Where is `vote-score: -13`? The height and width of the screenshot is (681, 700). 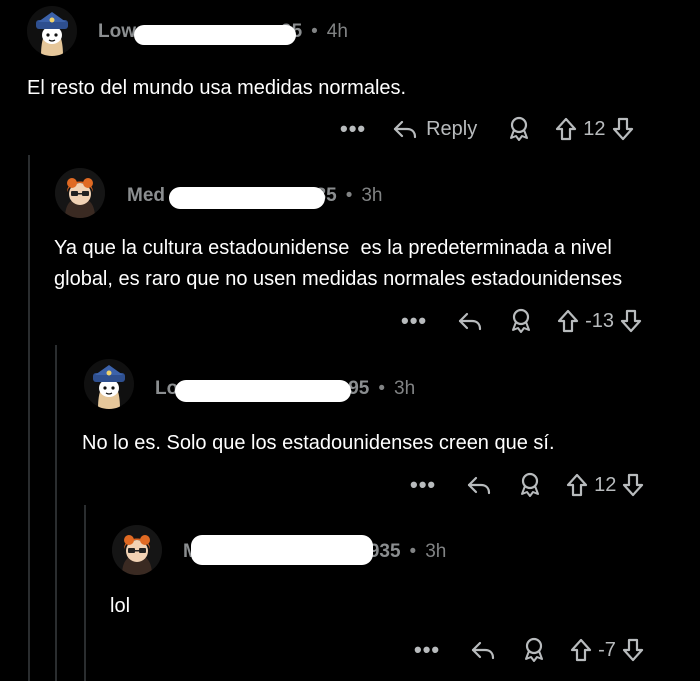 vote-score: -13 is located at coordinates (600, 320).